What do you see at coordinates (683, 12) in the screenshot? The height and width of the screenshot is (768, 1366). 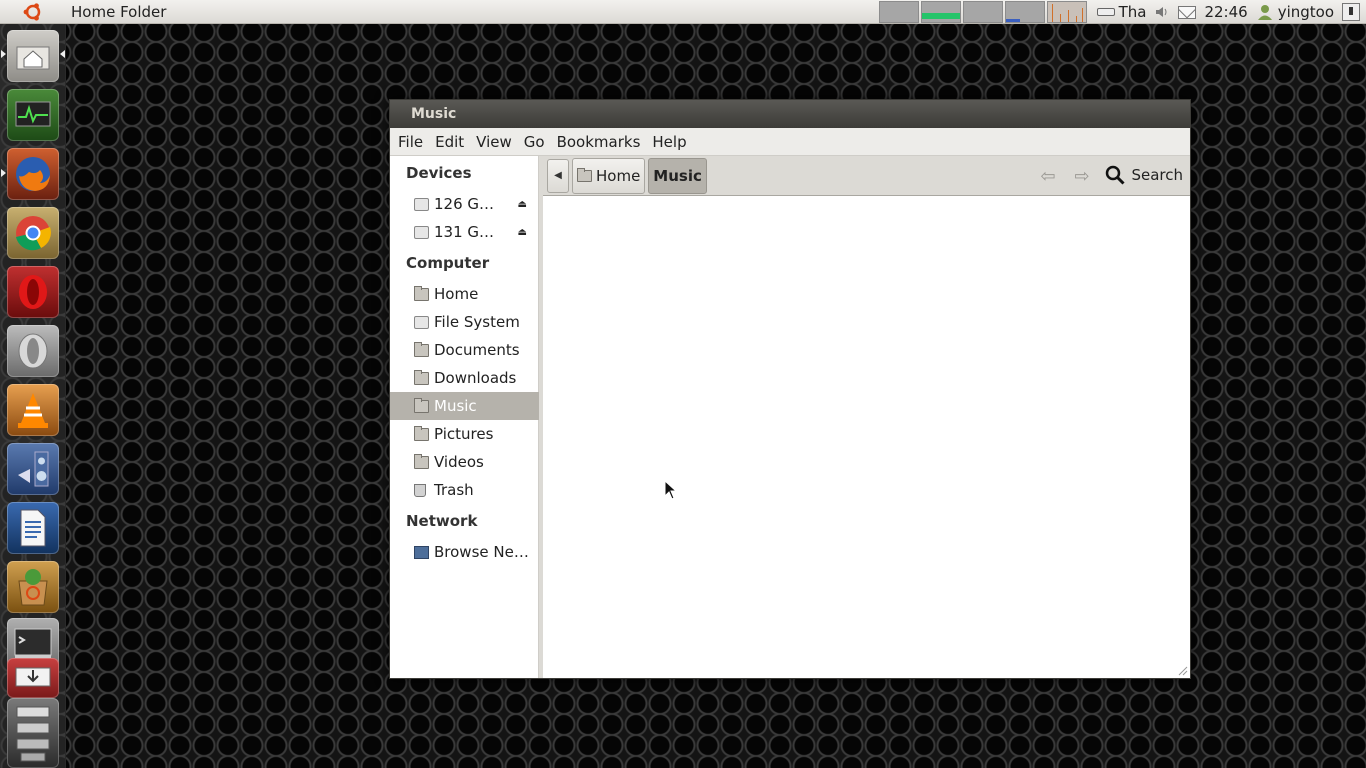 I see `top-panel: Home Folder Tha 22:46 yingtoo` at bounding box center [683, 12].